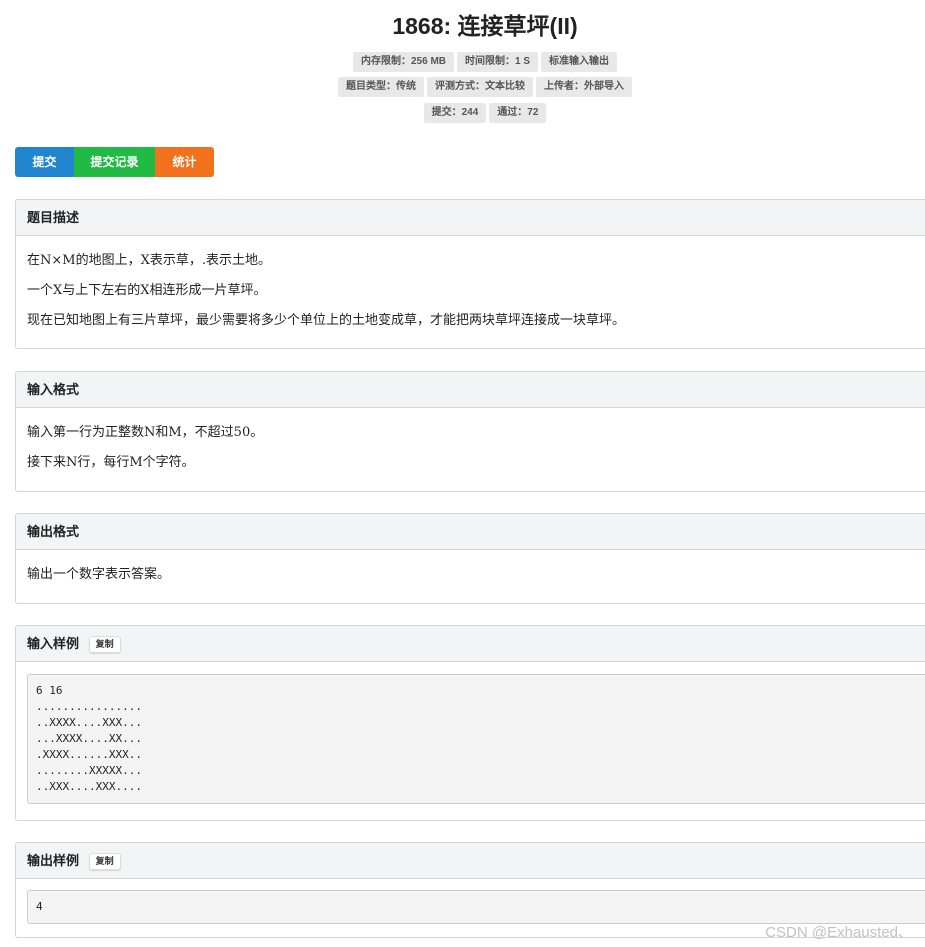  I want to click on stats-badge-row: 提交：244 通过：72, so click(462, 113).